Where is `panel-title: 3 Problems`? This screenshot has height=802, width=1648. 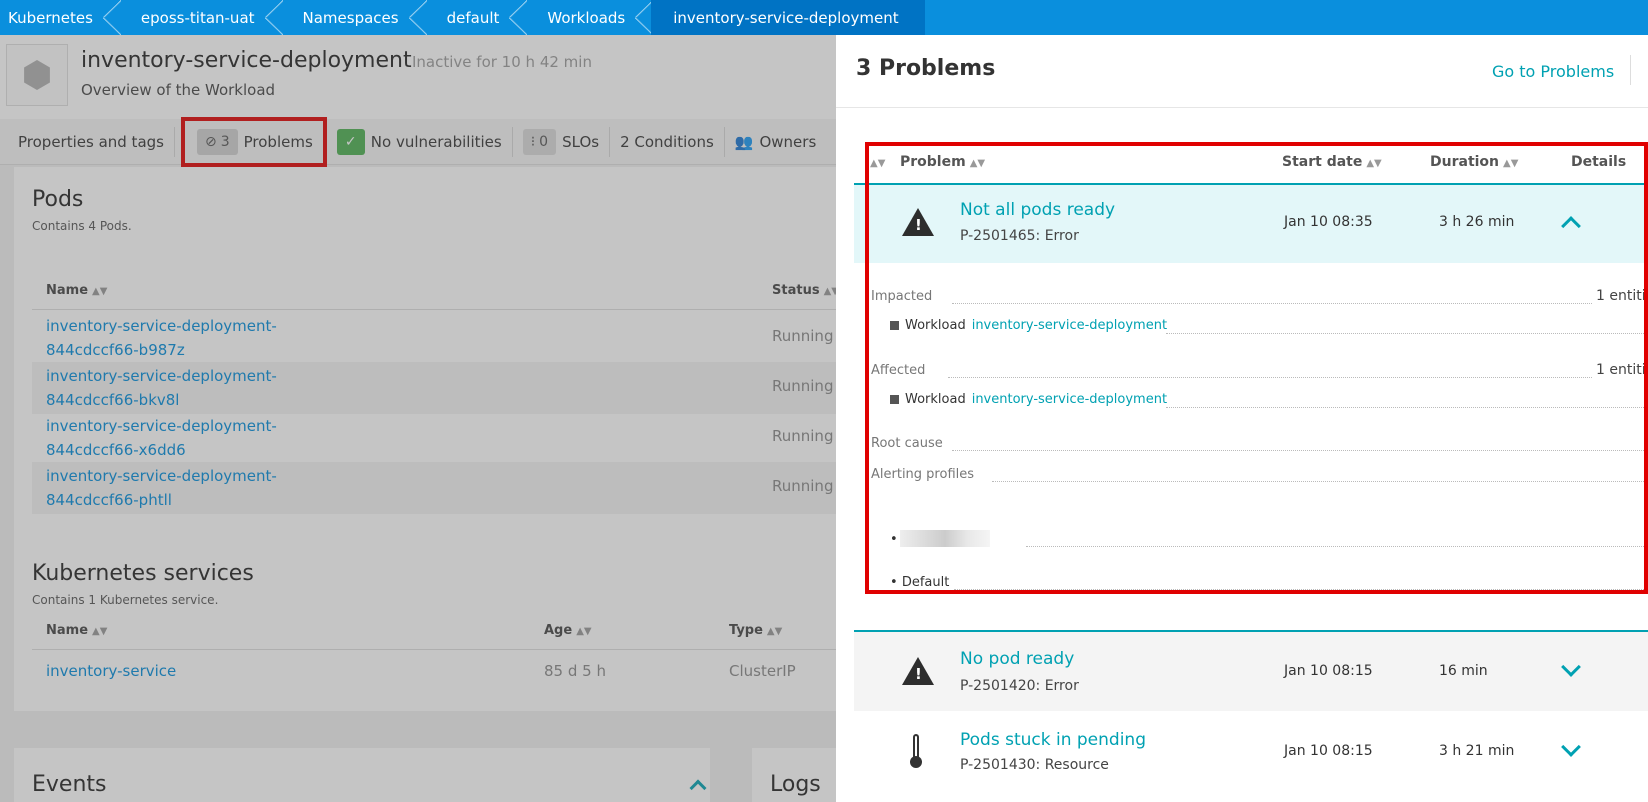
panel-title: 3 Problems is located at coordinates (926, 68).